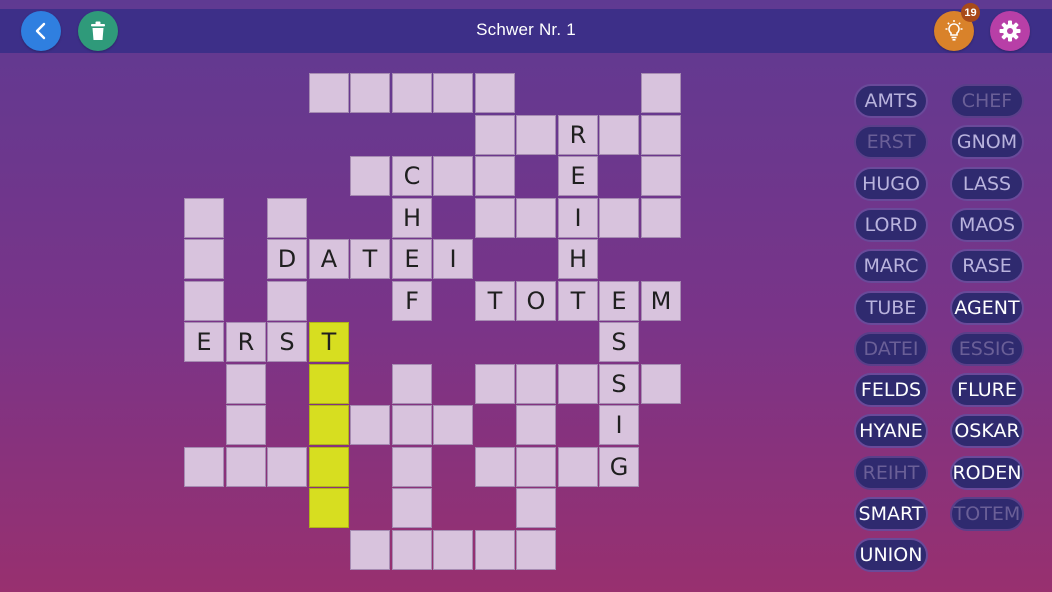  I want to click on word-chip: SMART, so click(891, 514).